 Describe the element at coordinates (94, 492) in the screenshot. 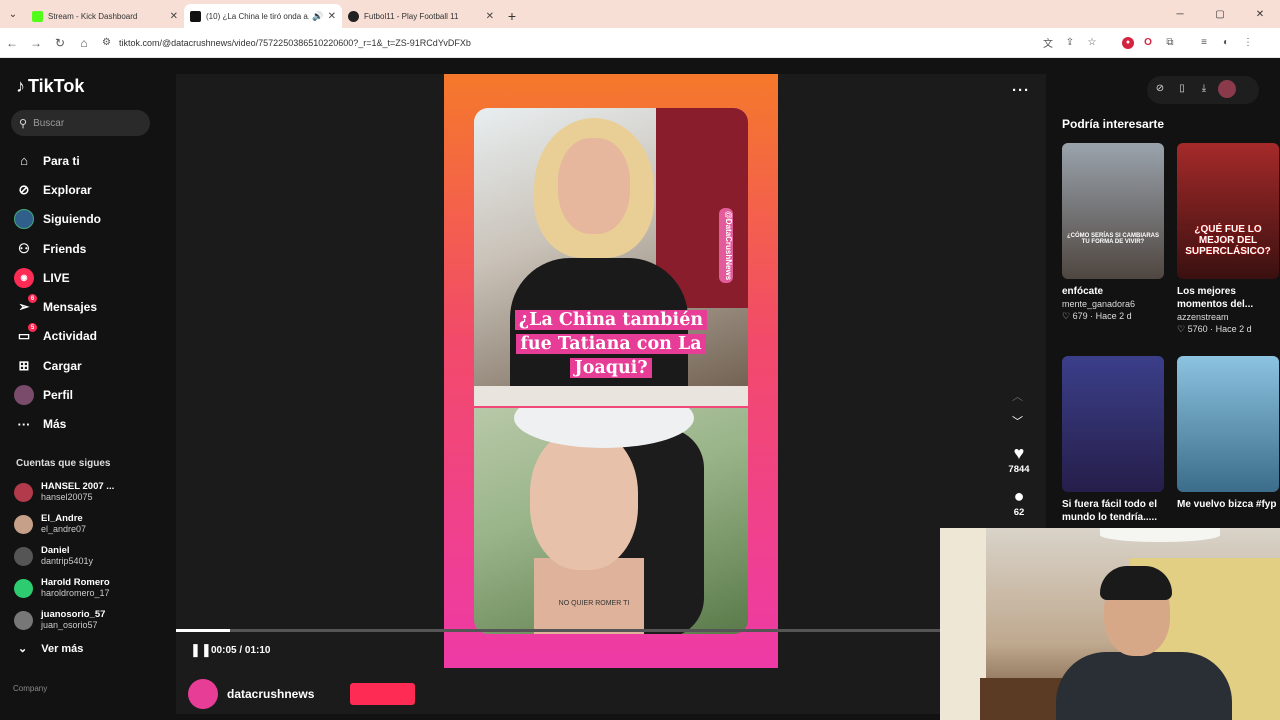

I see `following-account: HANSEL 2007 ... hansel20075` at that location.